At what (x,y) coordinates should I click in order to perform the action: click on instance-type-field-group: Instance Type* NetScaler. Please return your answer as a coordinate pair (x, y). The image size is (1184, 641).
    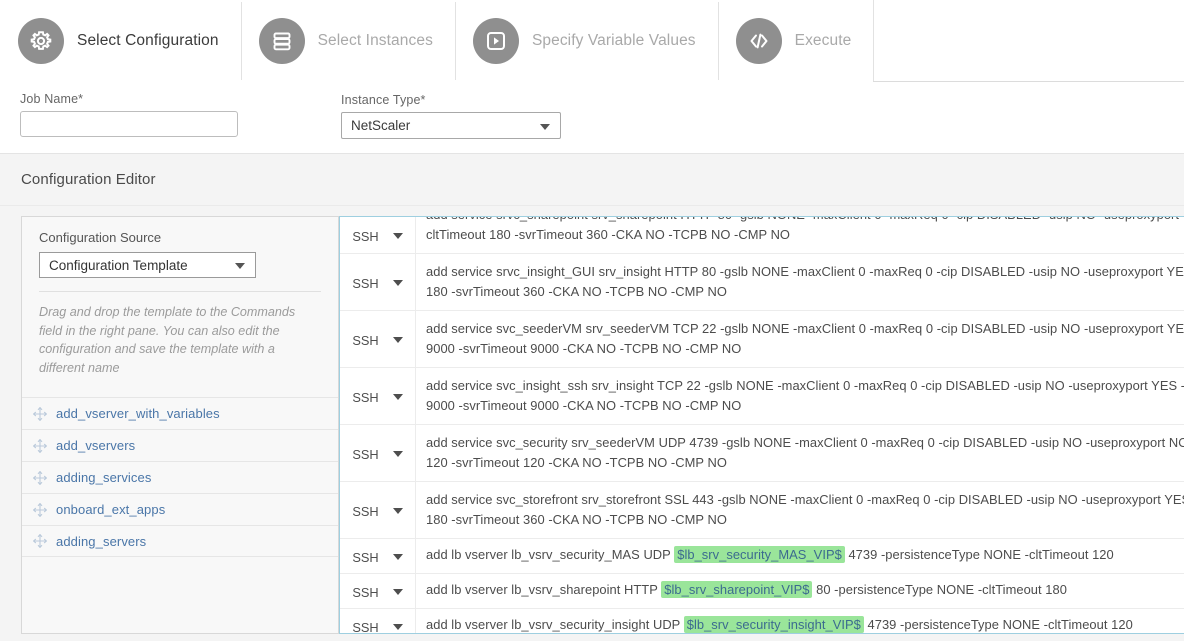
    Looking at the image, I should click on (451, 116).